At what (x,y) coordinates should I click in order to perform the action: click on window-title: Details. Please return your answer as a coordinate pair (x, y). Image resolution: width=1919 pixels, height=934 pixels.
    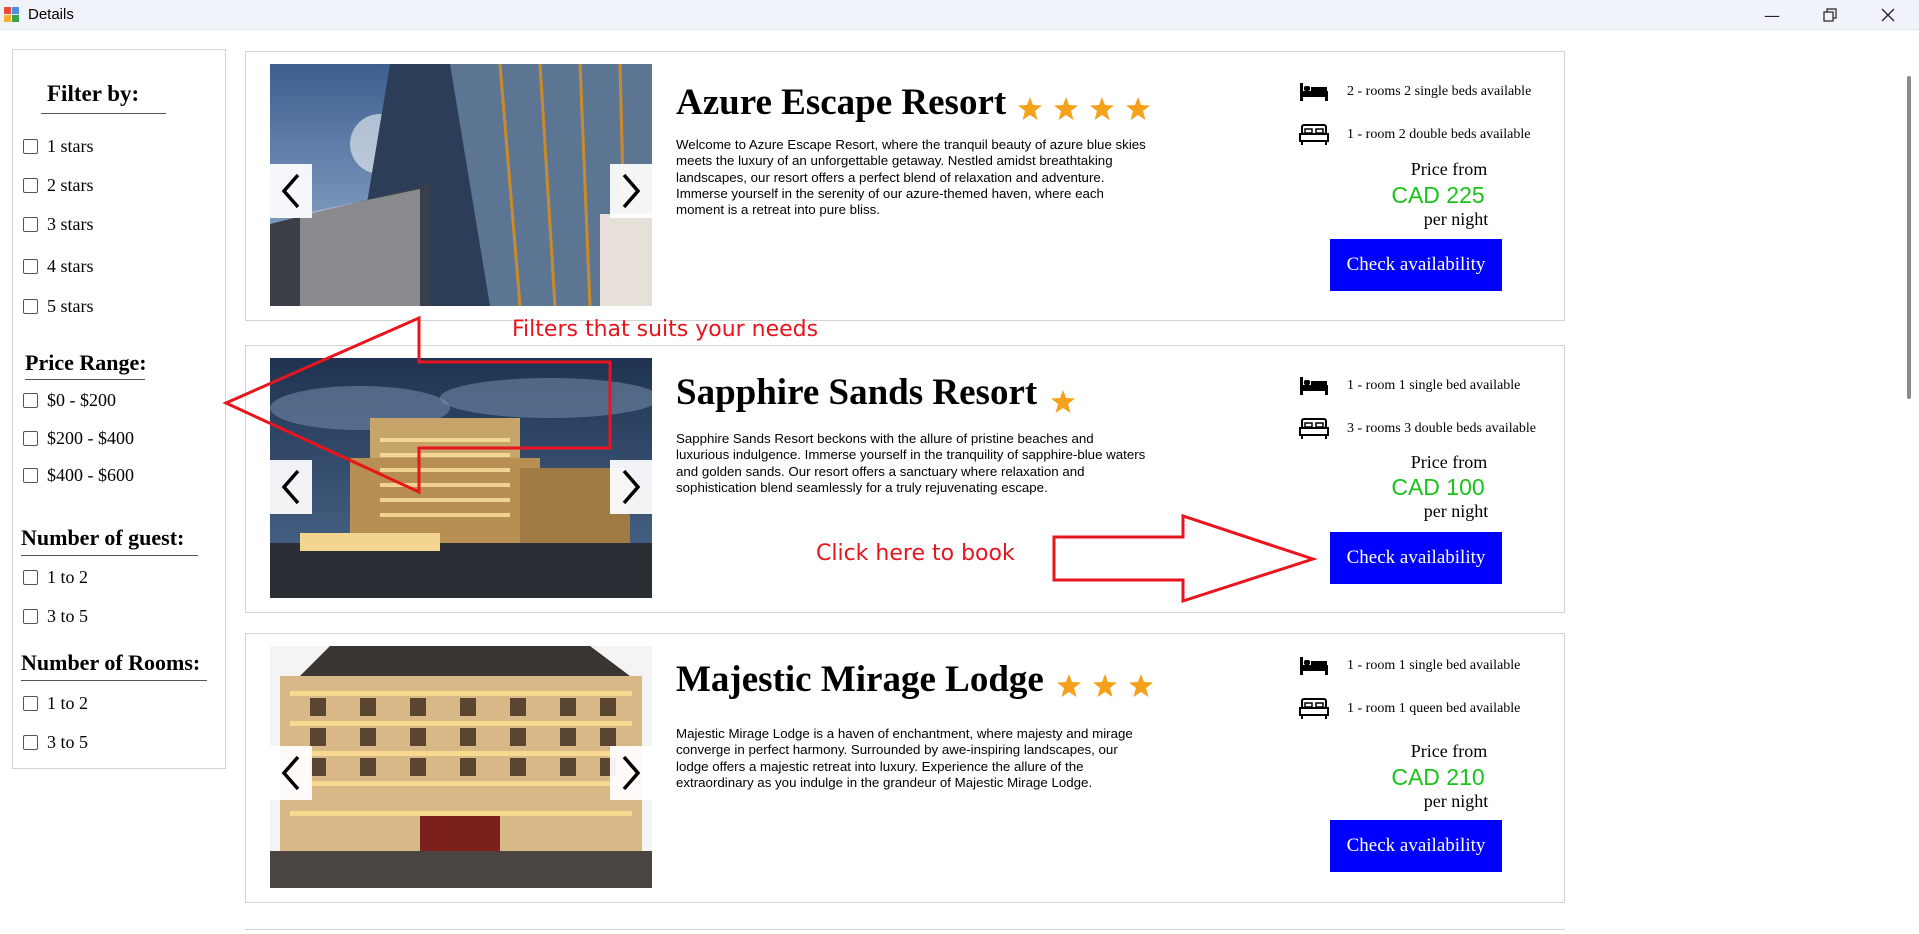
    Looking at the image, I should click on (51, 14).